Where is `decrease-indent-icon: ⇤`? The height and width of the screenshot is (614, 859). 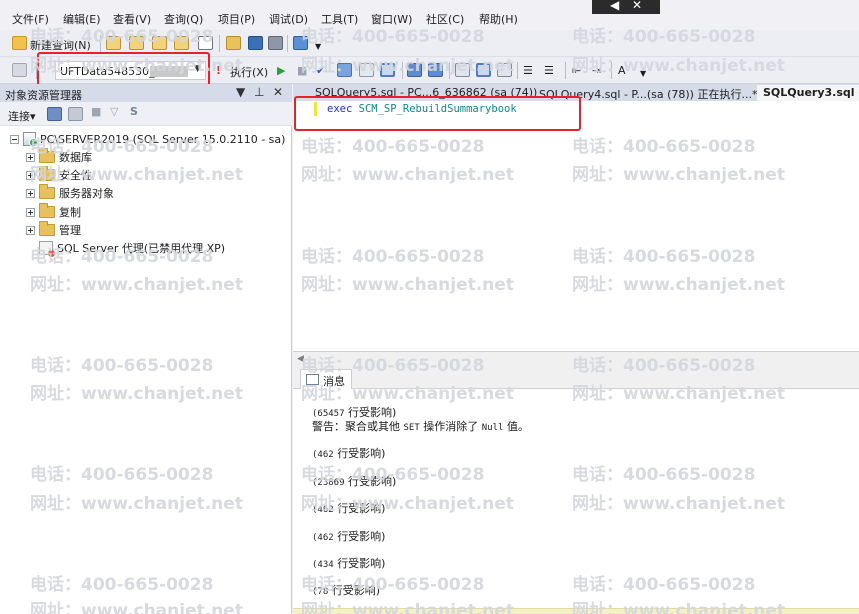 decrease-indent-icon: ⇤ is located at coordinates (576, 70).